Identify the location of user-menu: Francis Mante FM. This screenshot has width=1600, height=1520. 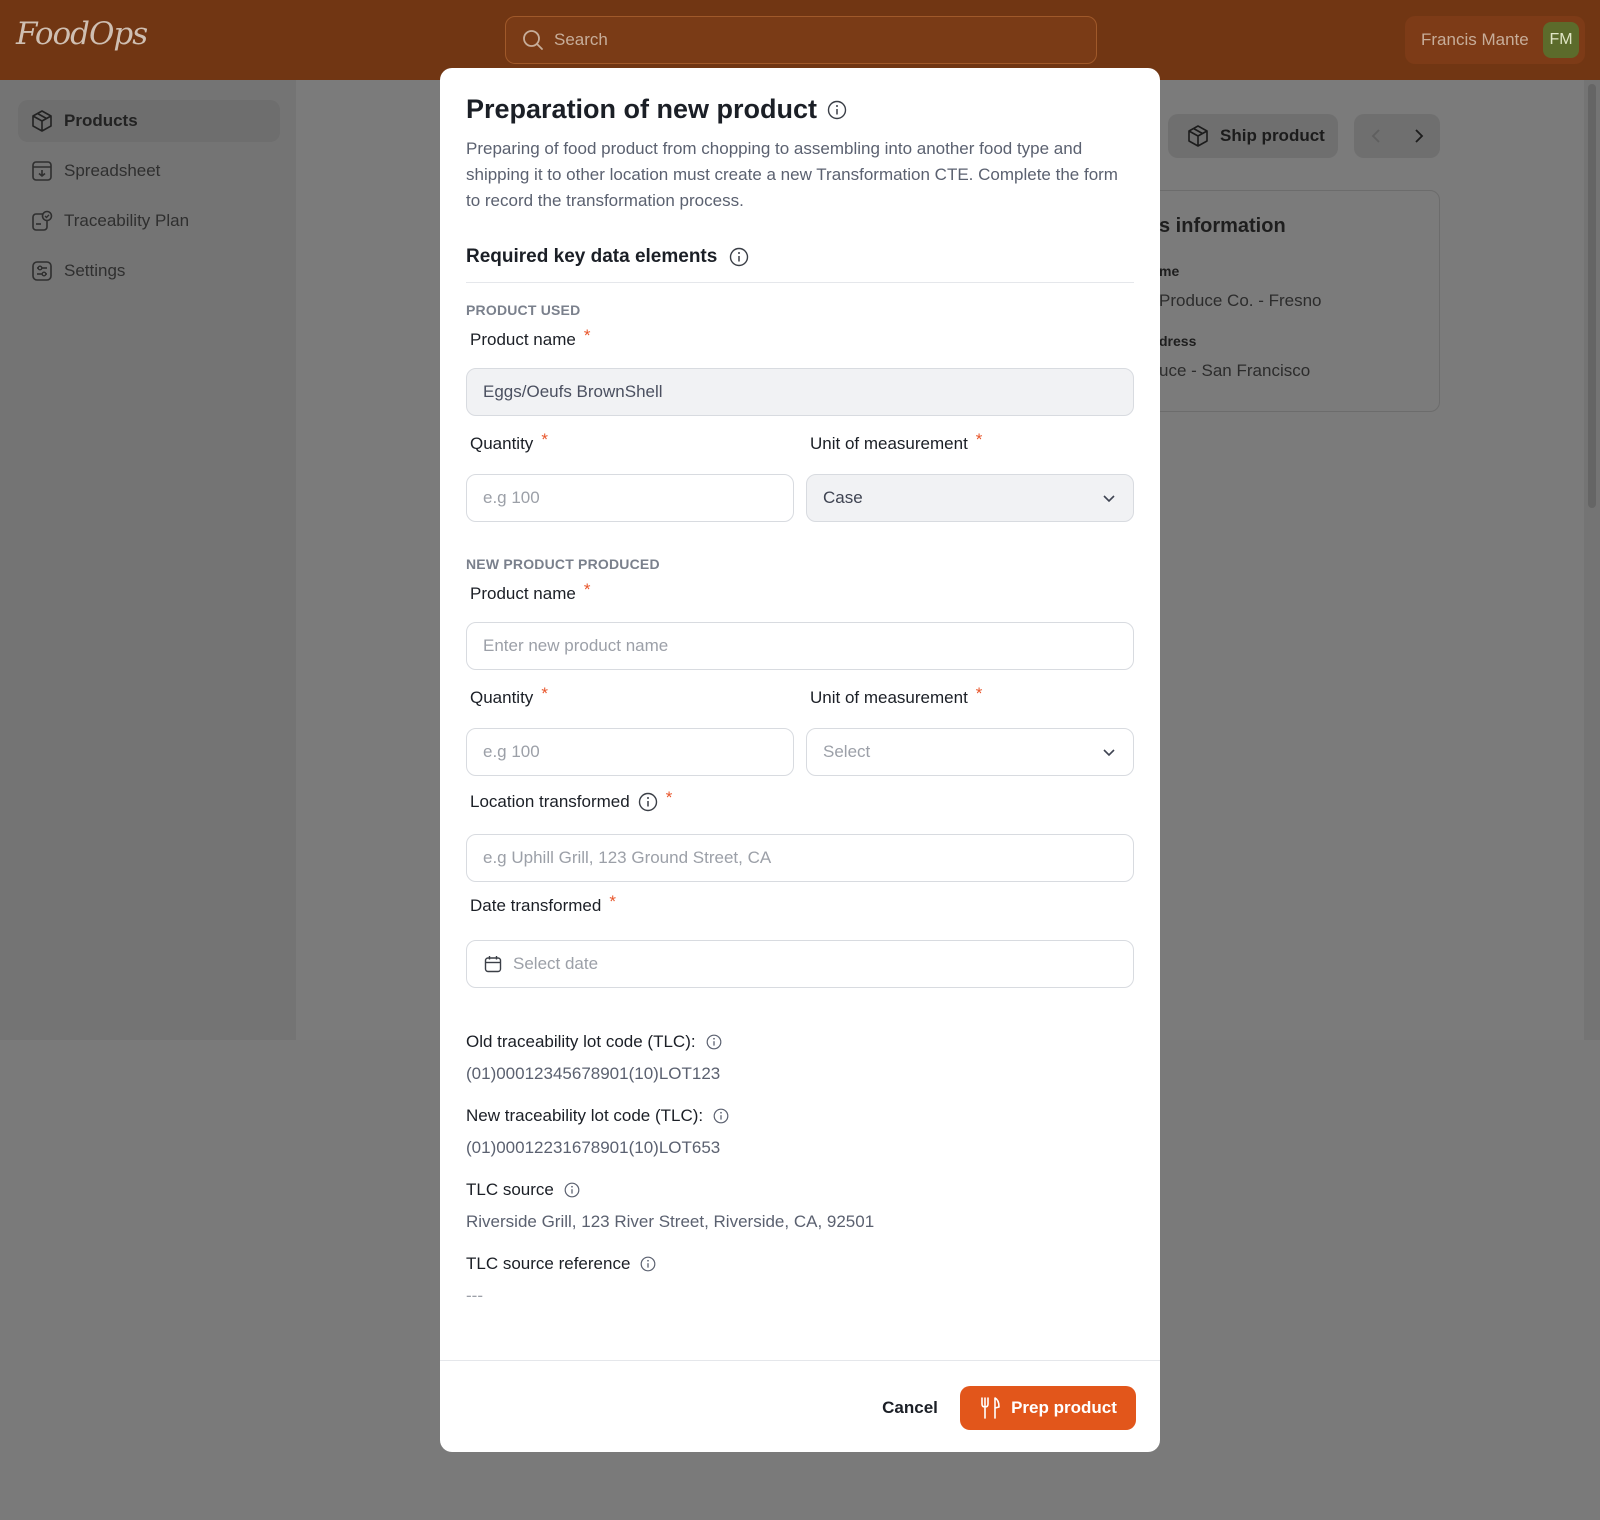
(1495, 40).